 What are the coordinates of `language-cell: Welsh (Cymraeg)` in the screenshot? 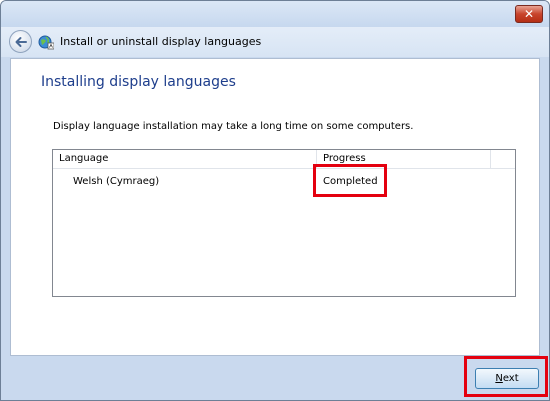 It's located at (116, 181).